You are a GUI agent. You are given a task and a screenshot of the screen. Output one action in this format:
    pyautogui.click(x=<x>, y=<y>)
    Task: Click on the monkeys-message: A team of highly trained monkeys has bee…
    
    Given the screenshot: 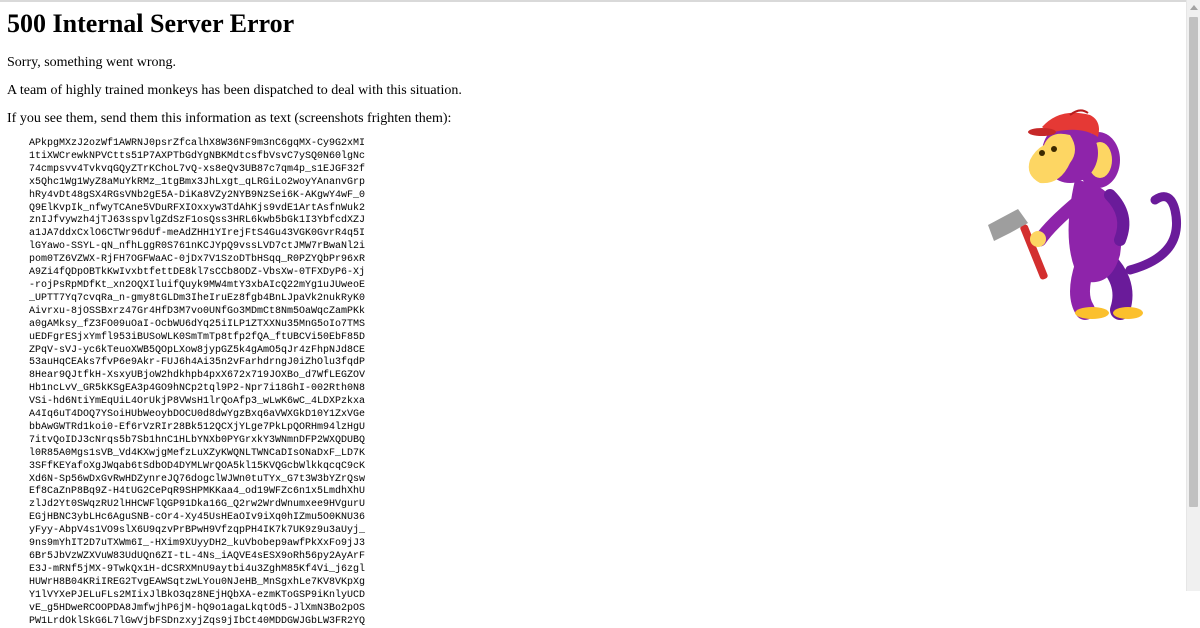 What is the action you would take?
    pyautogui.click(x=234, y=90)
    